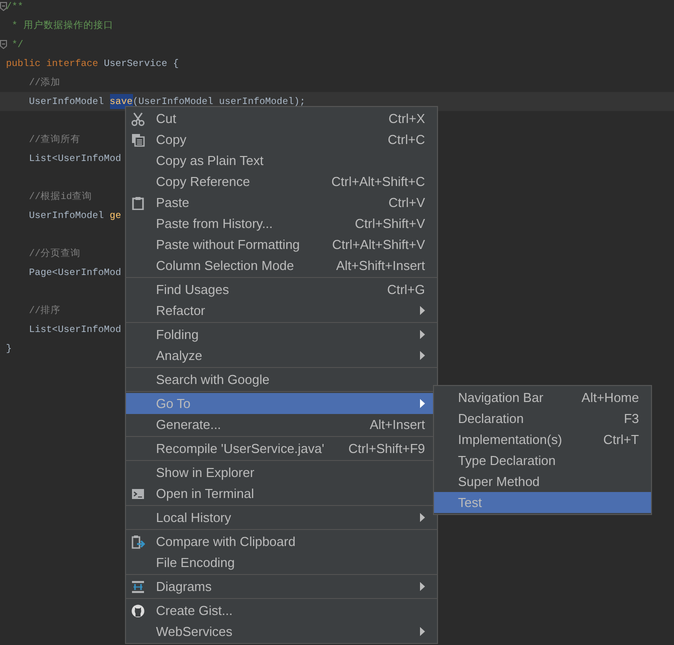 The height and width of the screenshot is (645, 674). What do you see at coordinates (60, 197) in the screenshot?
I see `code-comment: //根据id查询` at bounding box center [60, 197].